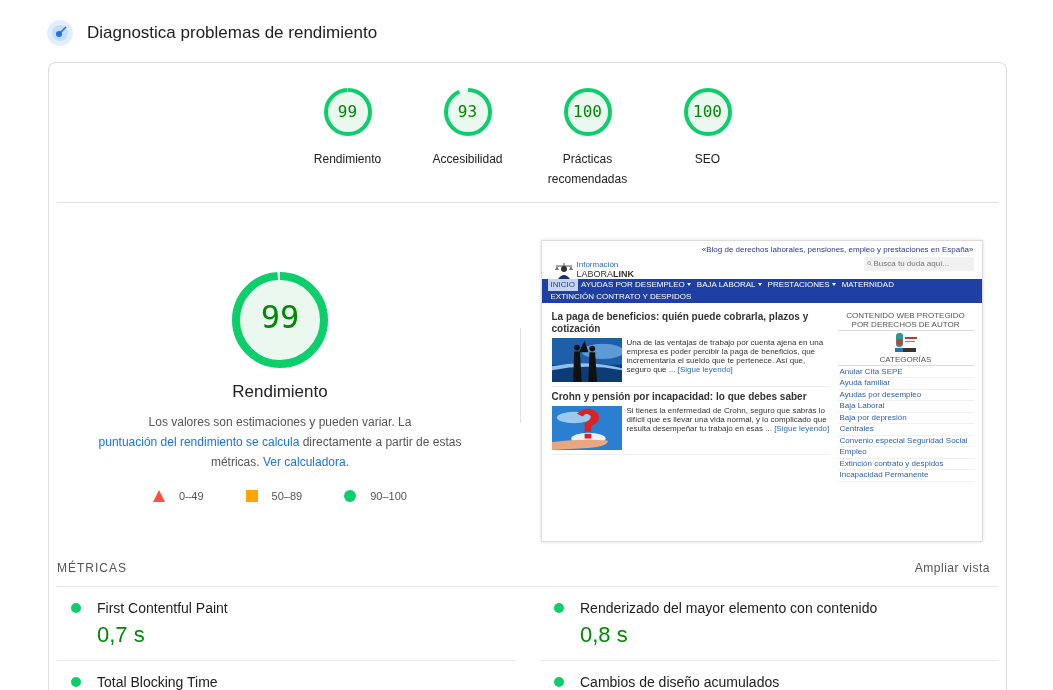 The image size is (1053, 690). Describe the element at coordinates (467, 159) in the screenshot. I see `category-label: Accesibilidad` at that location.